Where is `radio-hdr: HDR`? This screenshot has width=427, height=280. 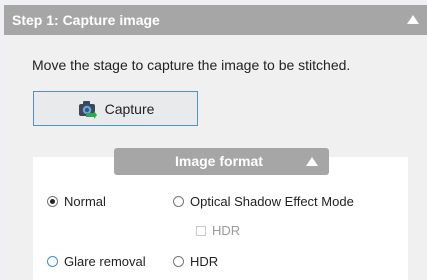
radio-hdr: HDR is located at coordinates (195, 261).